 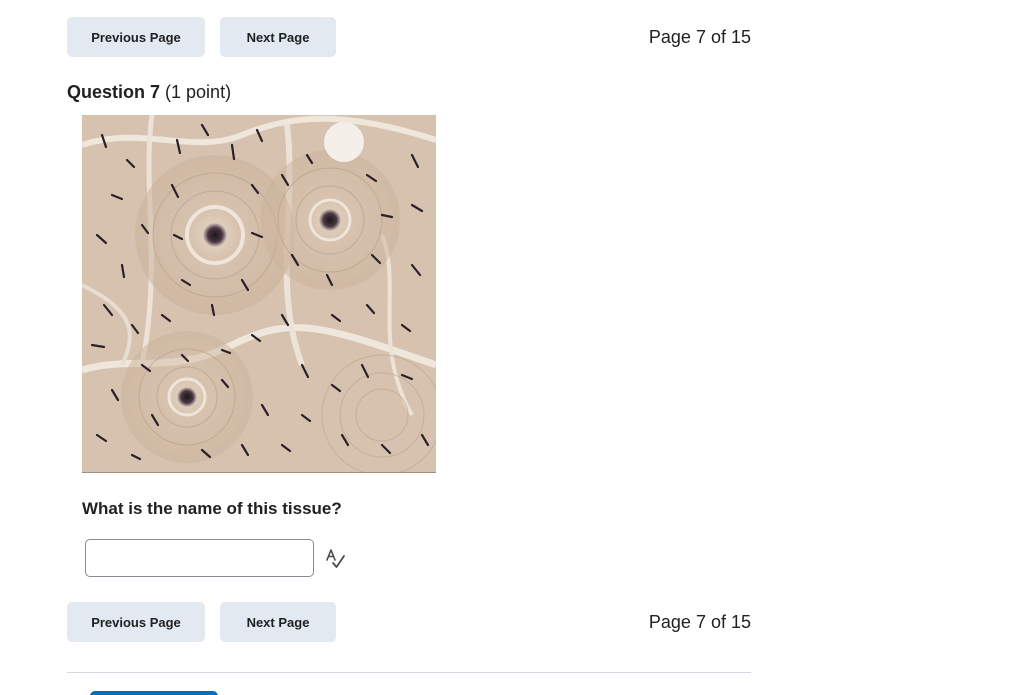 I want to click on previous-page-button-bottom: Previous Page, so click(x=136, y=622).